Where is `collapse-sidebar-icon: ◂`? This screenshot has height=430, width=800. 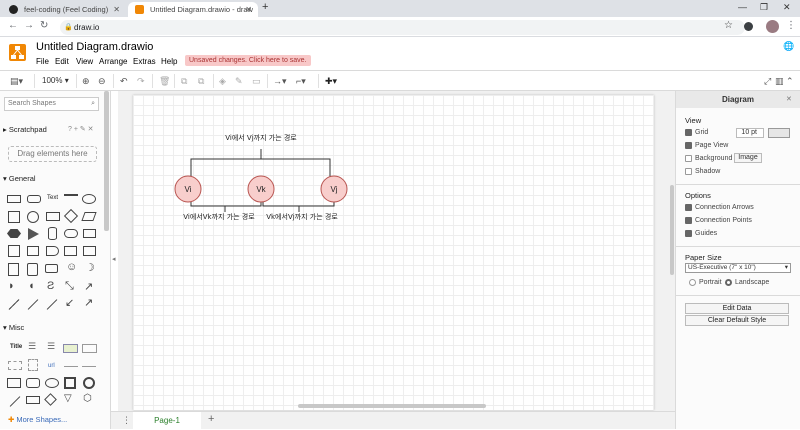
collapse-sidebar-icon: ◂ is located at coordinates (114, 259).